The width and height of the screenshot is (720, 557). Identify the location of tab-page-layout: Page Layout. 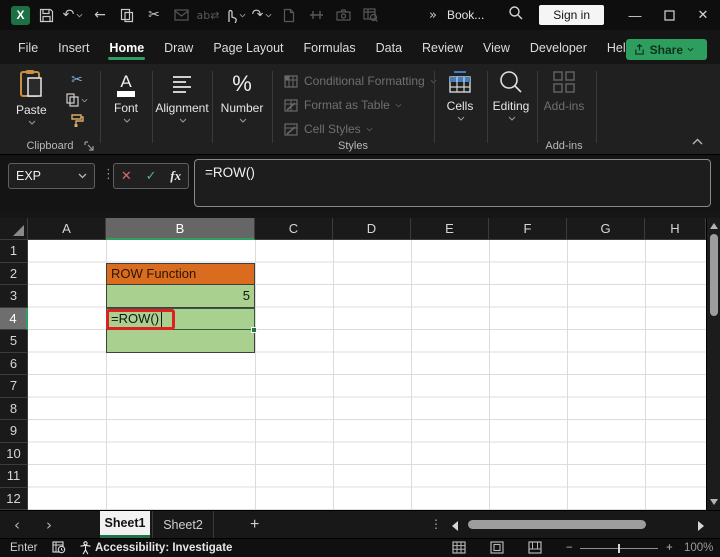
(248, 48).